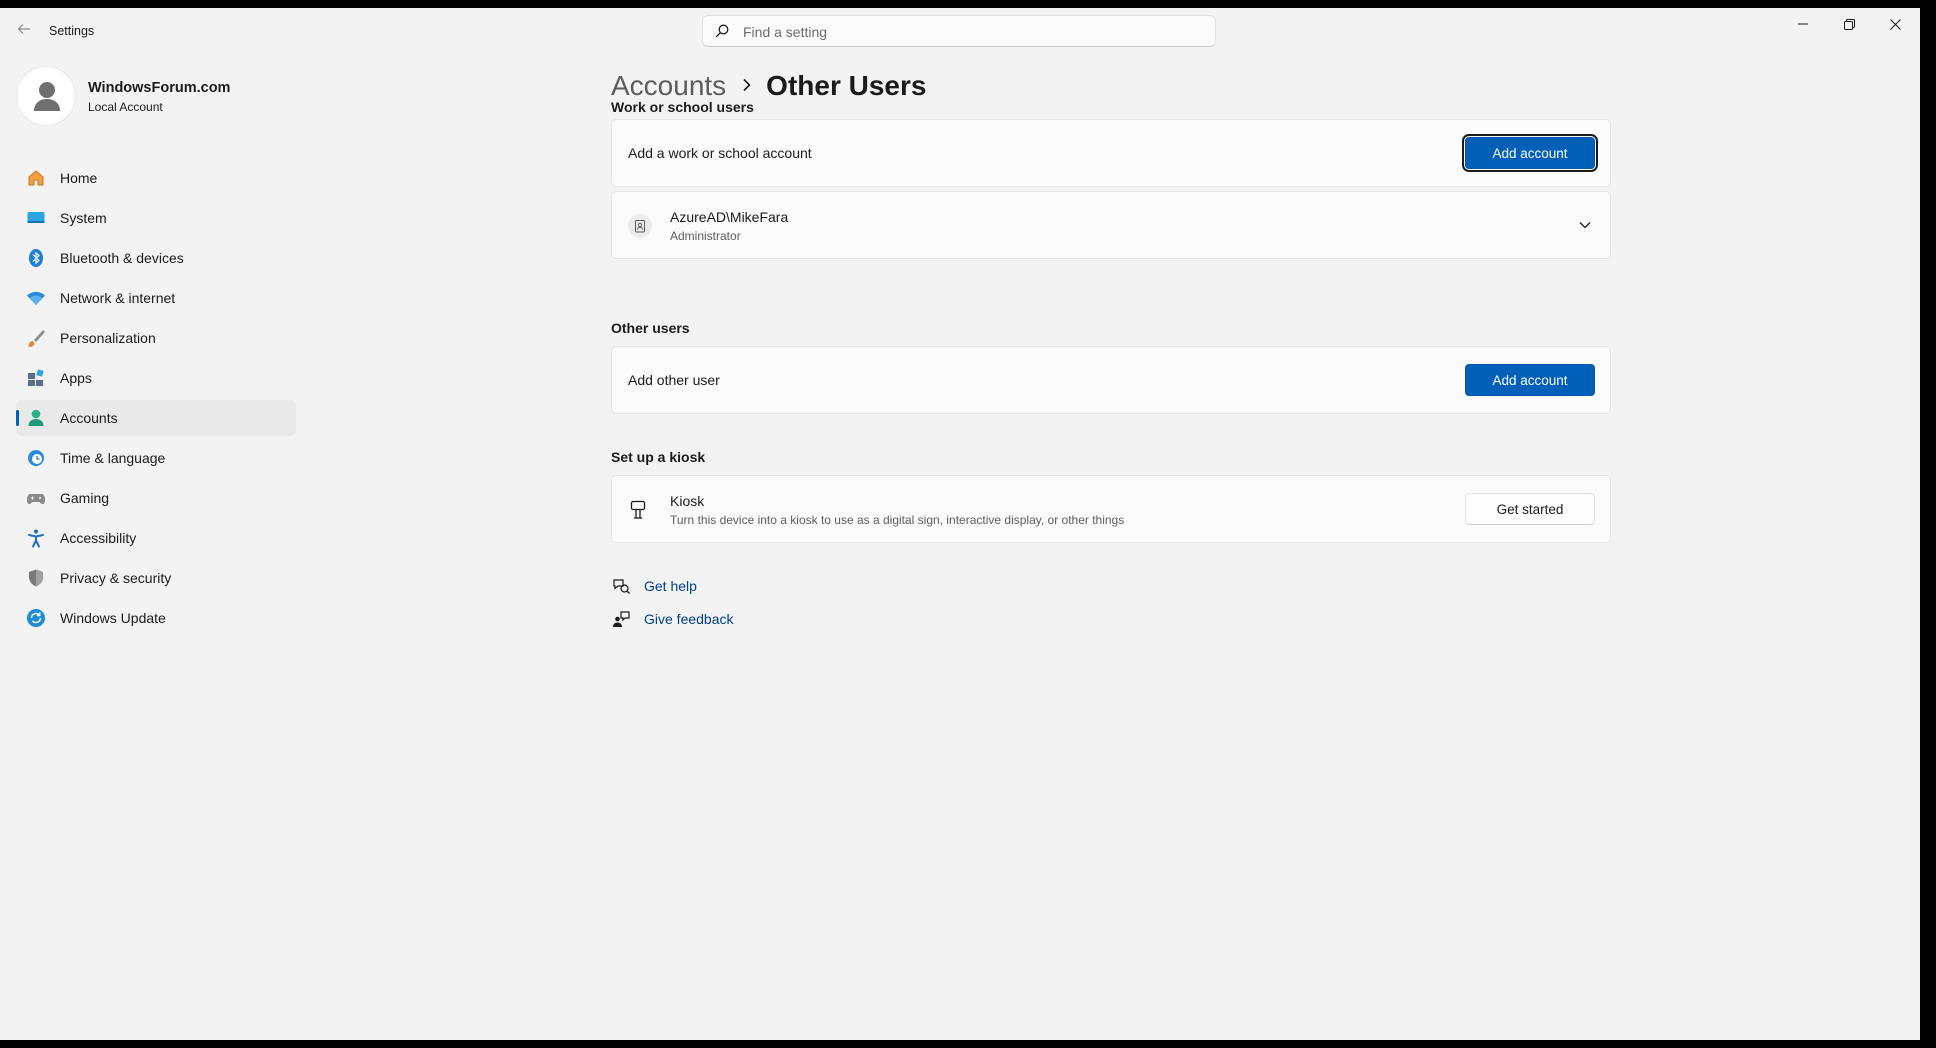 The image size is (1936, 1048). Describe the element at coordinates (156, 218) in the screenshot. I see `sidebar-item-system: System` at that location.